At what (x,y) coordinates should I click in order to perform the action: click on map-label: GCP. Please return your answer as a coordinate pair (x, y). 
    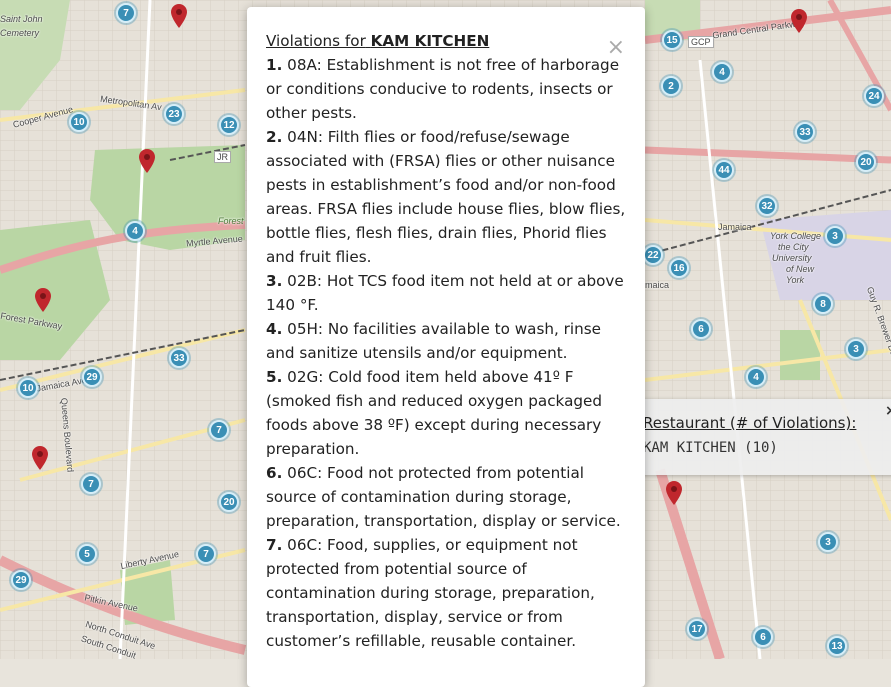
    Looking at the image, I should click on (701, 42).